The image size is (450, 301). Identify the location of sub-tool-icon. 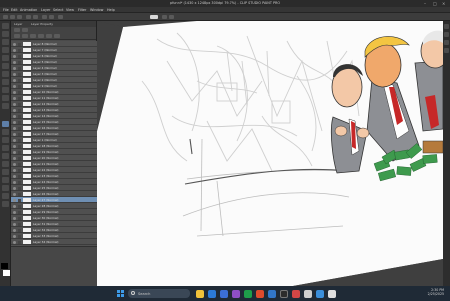
(446, 34).